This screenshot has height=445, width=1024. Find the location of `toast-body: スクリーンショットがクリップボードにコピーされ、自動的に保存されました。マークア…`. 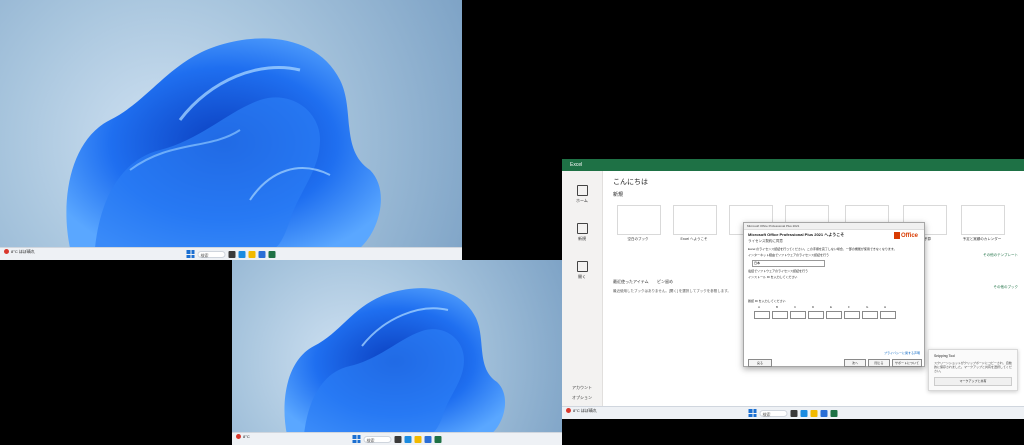

toast-body: スクリーンショットがクリップボードにコピーされ、自動的に保存されました。マークア… is located at coordinates (973, 367).